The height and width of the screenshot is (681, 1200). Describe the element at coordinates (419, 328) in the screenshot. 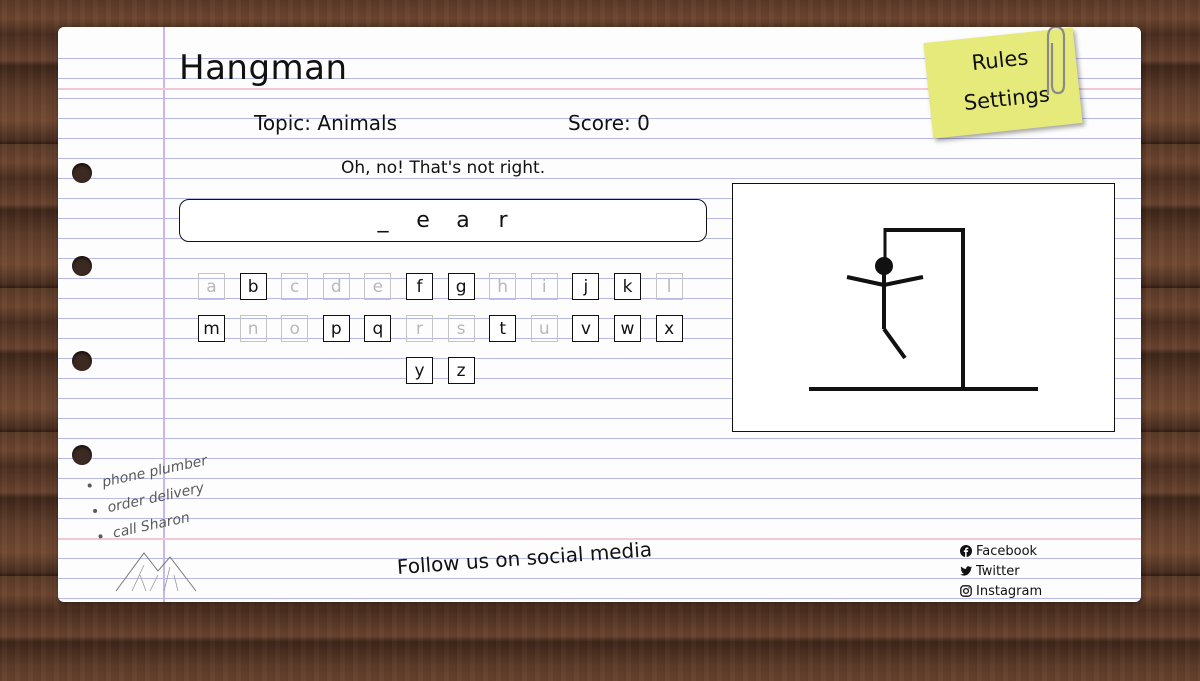

I see `letter-key-r: r` at that location.